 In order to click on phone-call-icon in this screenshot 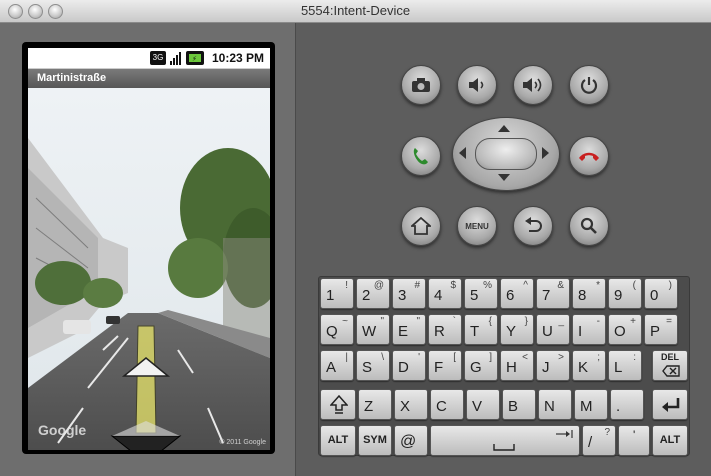, I will do `click(420, 156)`.